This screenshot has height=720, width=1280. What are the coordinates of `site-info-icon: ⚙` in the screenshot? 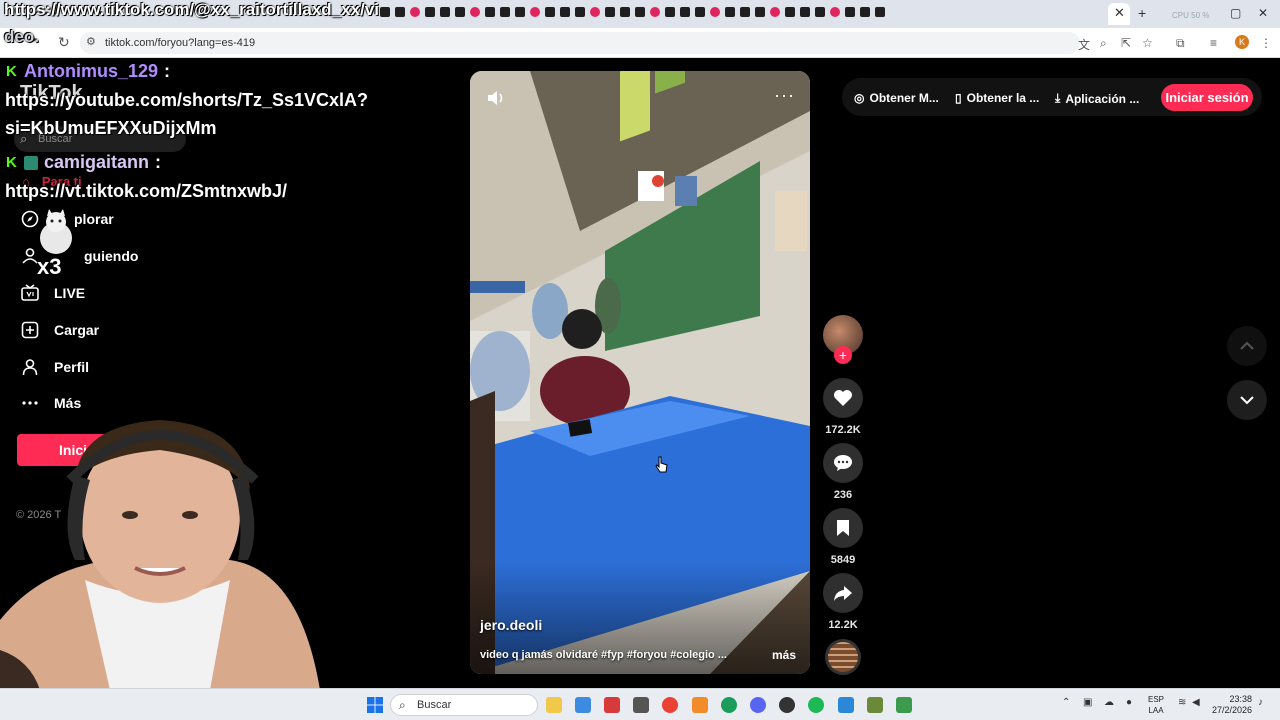 It's located at (91, 41).